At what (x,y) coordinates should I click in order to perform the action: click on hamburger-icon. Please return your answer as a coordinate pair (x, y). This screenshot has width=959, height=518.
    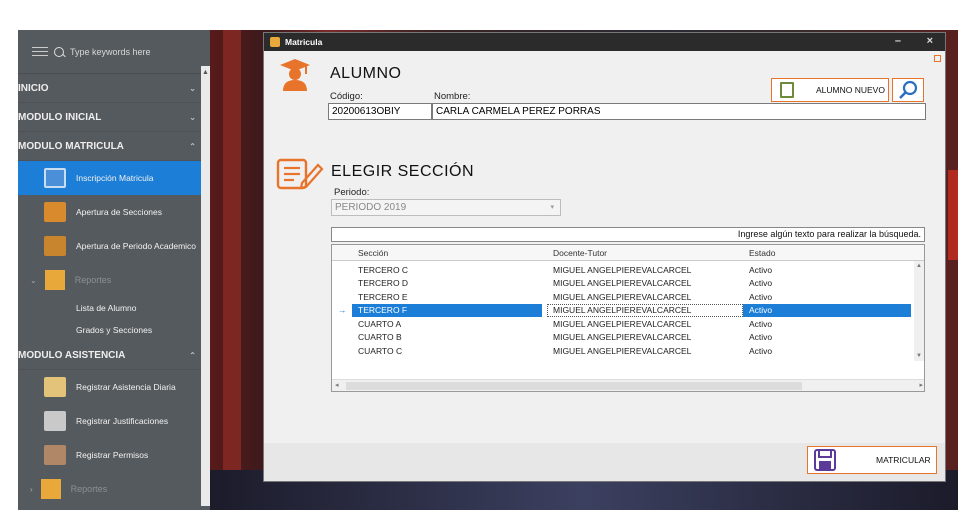
    Looking at the image, I should click on (40, 51).